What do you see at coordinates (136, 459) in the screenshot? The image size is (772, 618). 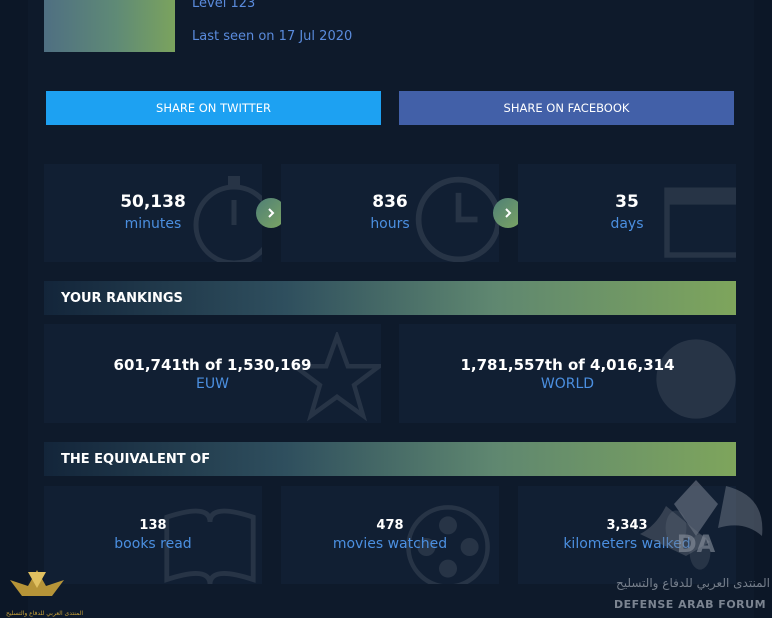 I see `equivalent-title: THE EQUIVALENT OF` at bounding box center [136, 459].